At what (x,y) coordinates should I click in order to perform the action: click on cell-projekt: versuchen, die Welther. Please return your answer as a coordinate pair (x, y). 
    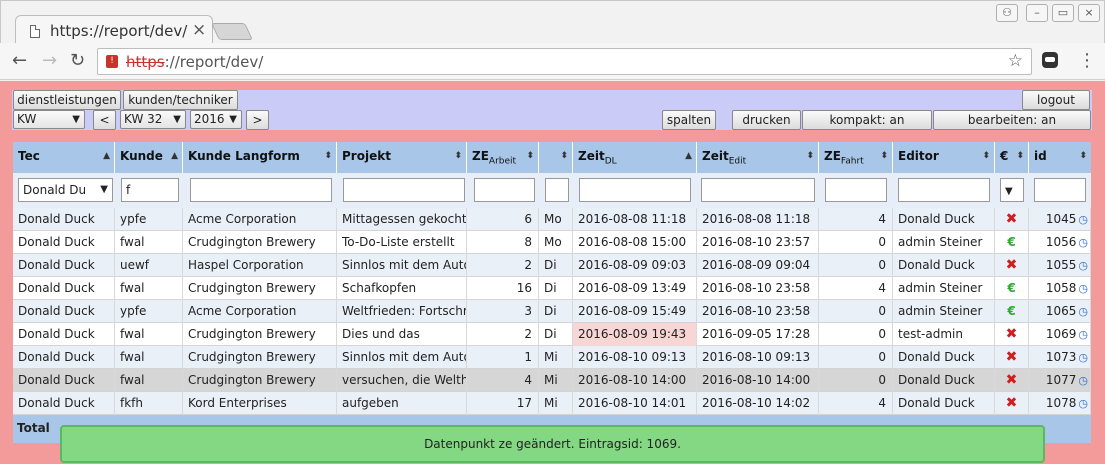
    Looking at the image, I should click on (402, 380).